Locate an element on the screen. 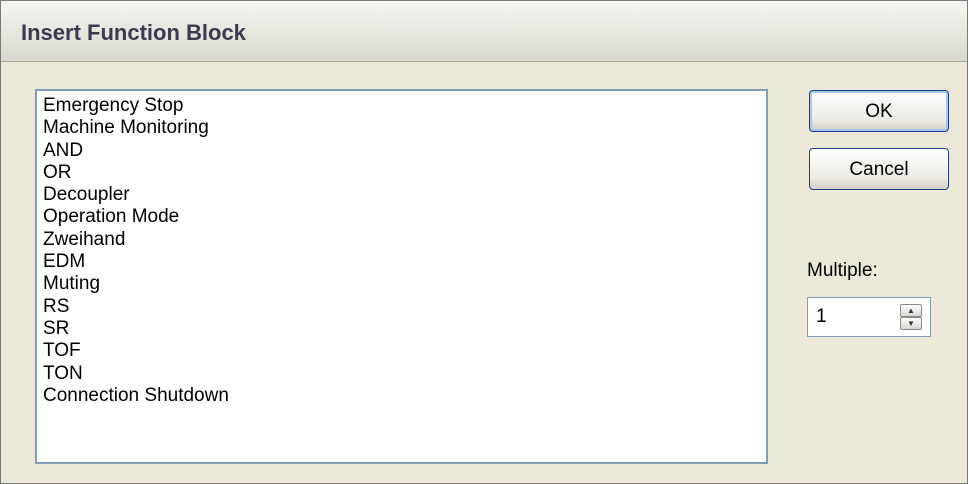 Image resolution: width=968 pixels, height=484 pixels. title-bar: Insert Function Block is located at coordinates (484, 31).